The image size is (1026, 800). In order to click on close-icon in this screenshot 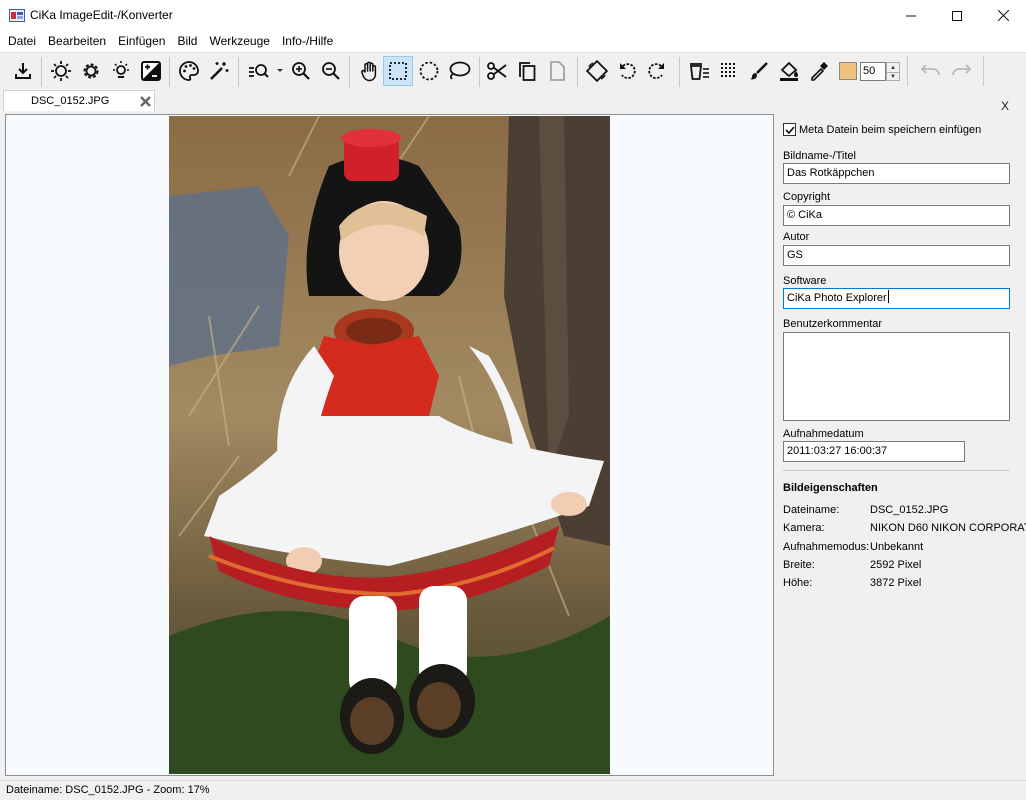, I will do `click(1003, 15)`.